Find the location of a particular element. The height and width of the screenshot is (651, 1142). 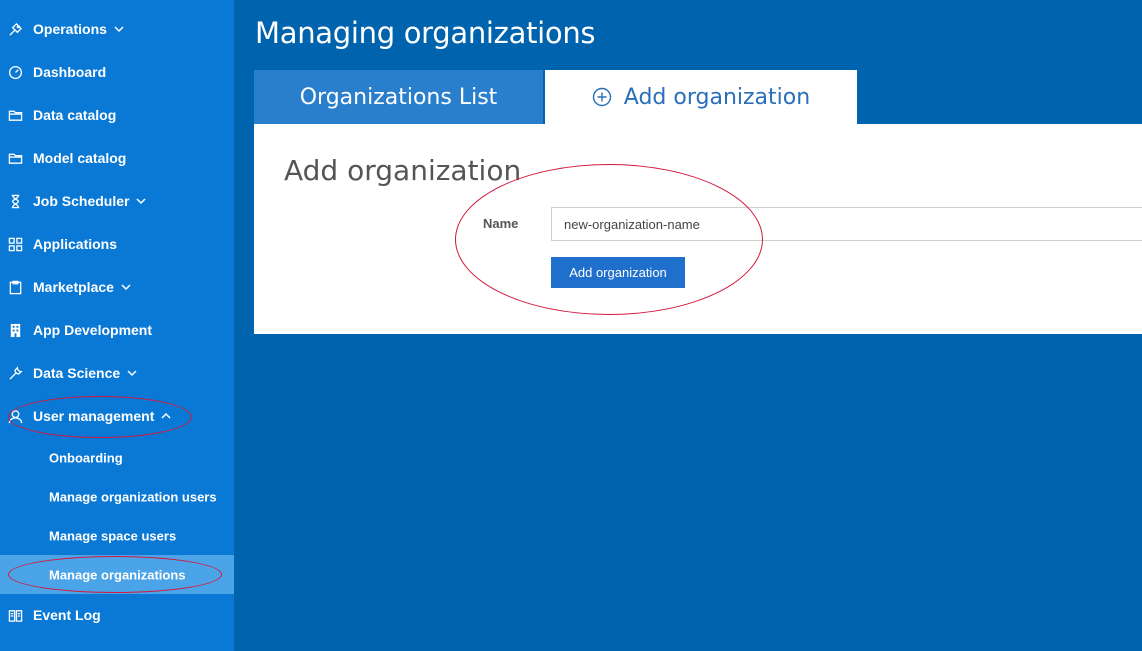

sidebar-item-label: Job Scheduler is located at coordinates (81, 201).